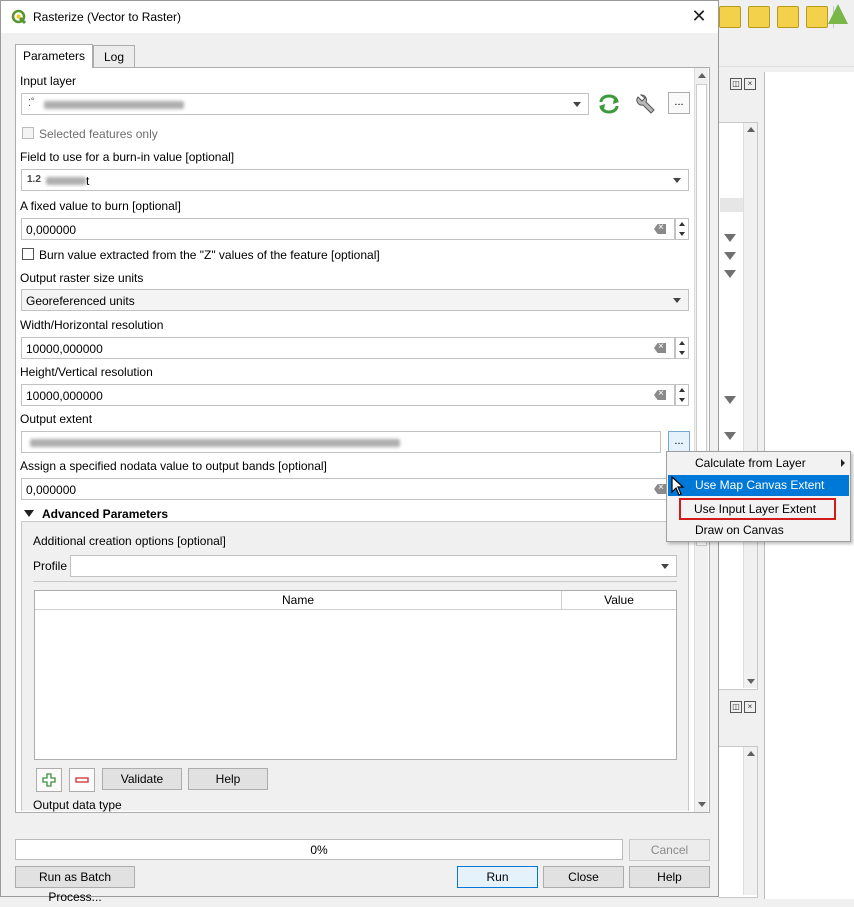  Describe the element at coordinates (348, 395) in the screenshot. I see `height-input: 10000,000000` at that location.